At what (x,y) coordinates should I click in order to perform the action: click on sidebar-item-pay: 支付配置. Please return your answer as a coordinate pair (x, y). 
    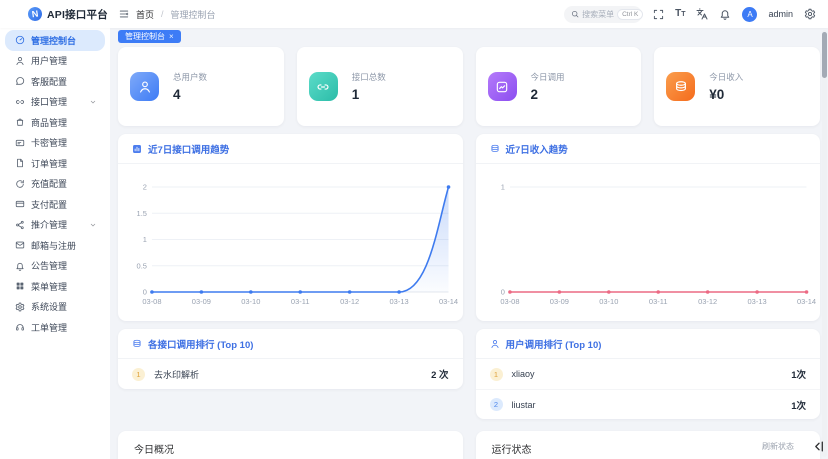
    Looking at the image, I should click on (55, 204).